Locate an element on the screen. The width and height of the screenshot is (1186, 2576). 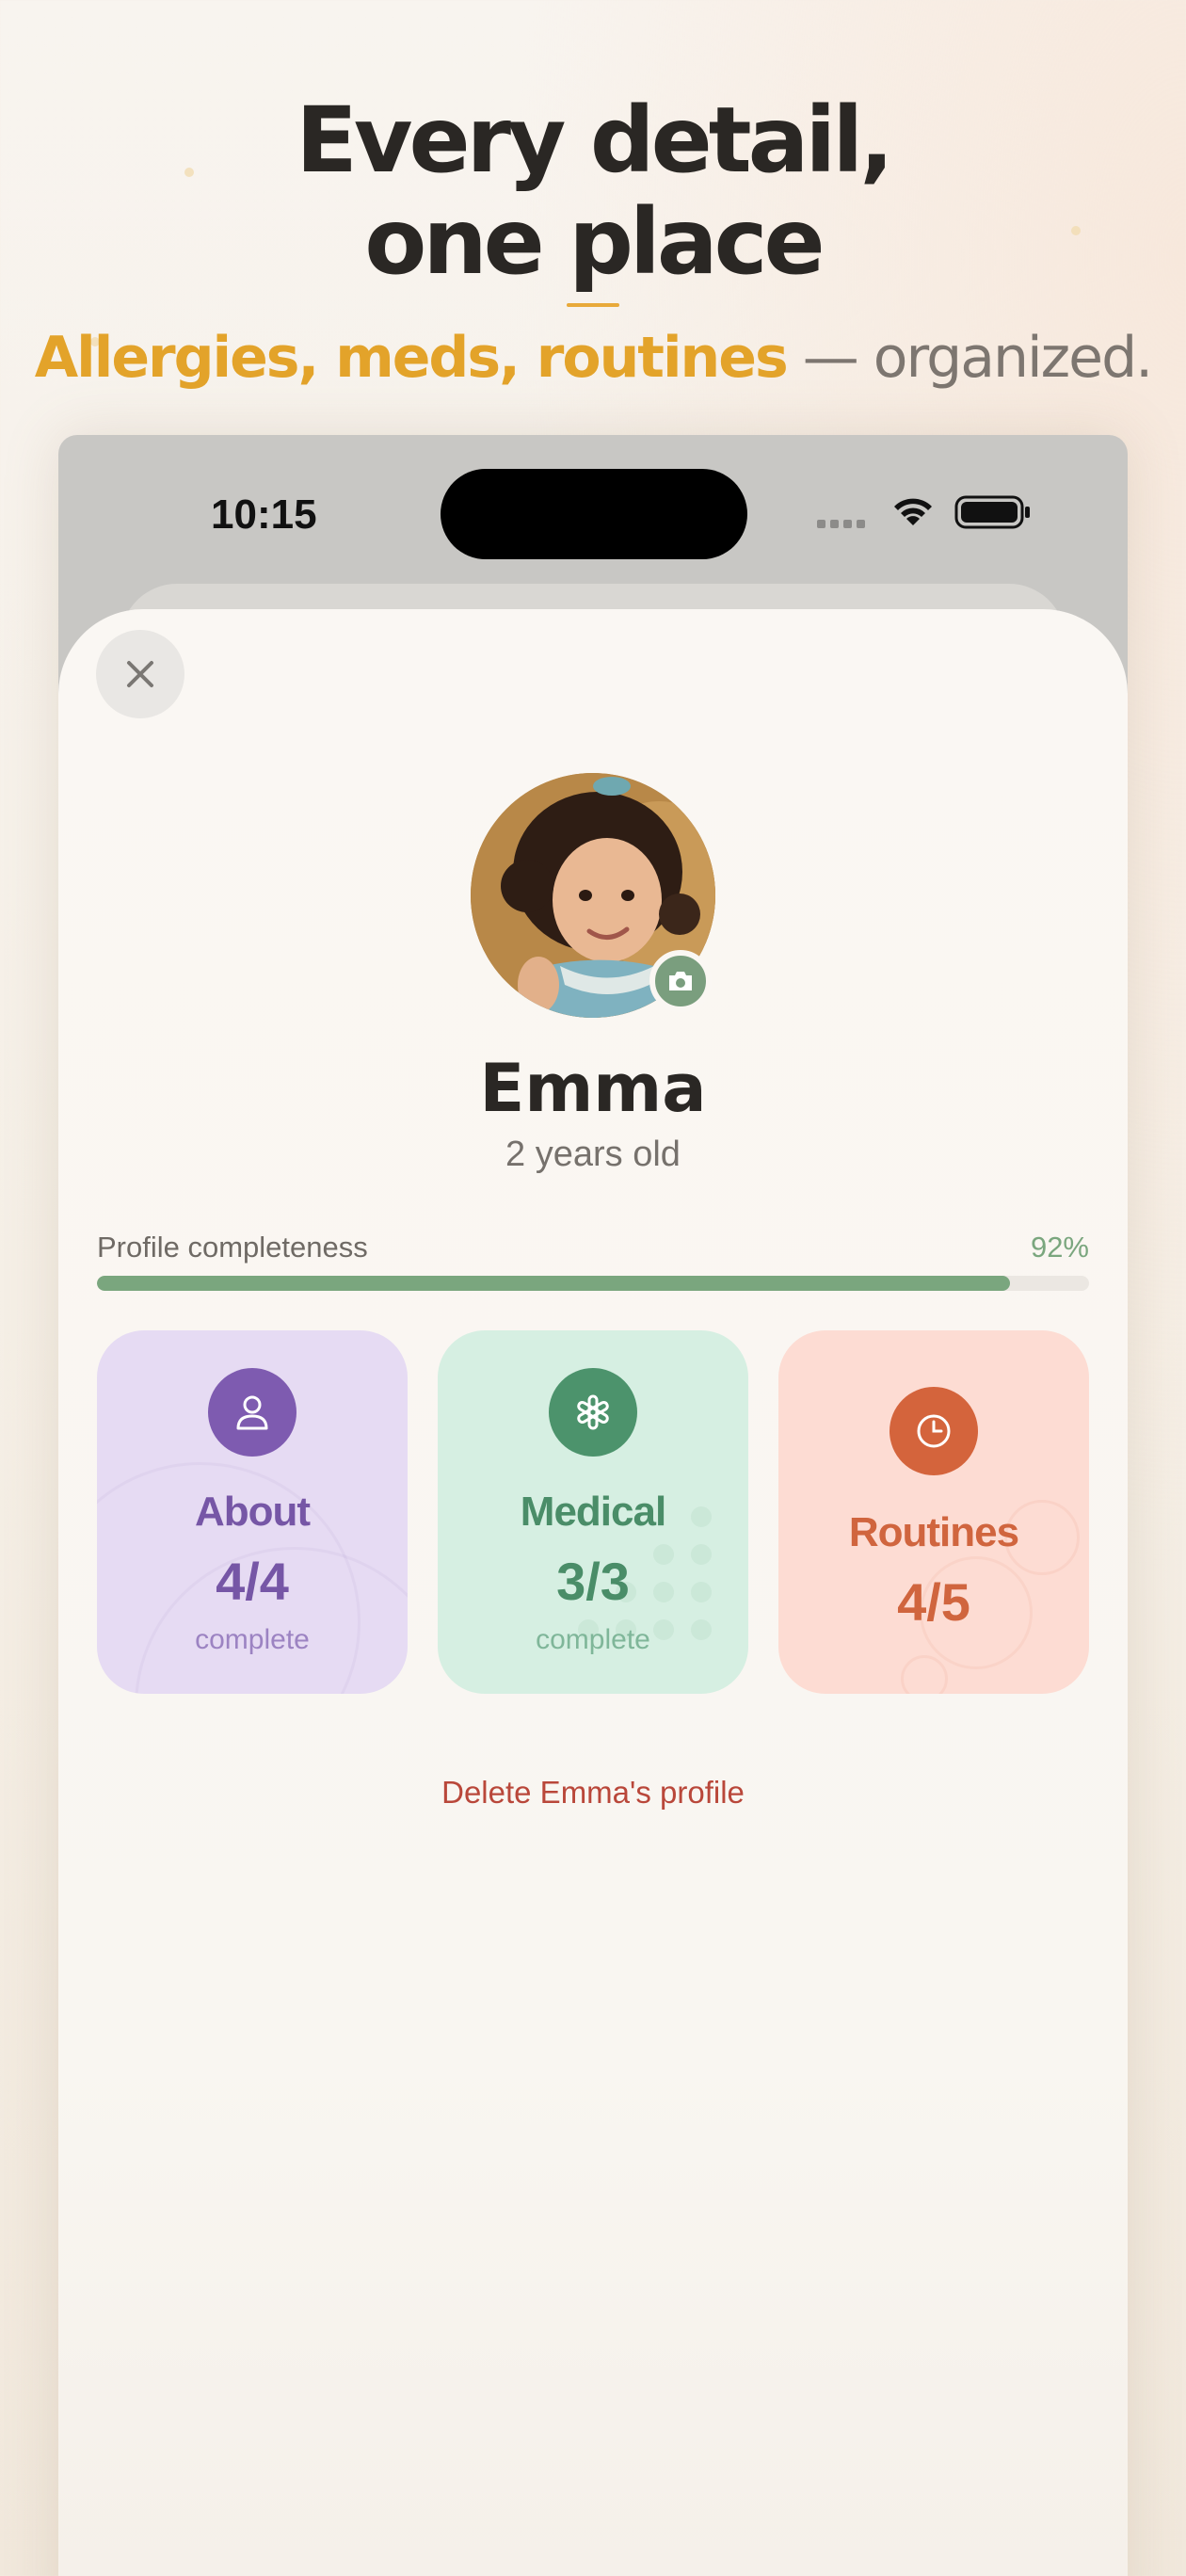
completeness-label: Profile completeness is located at coordinates (232, 1247).